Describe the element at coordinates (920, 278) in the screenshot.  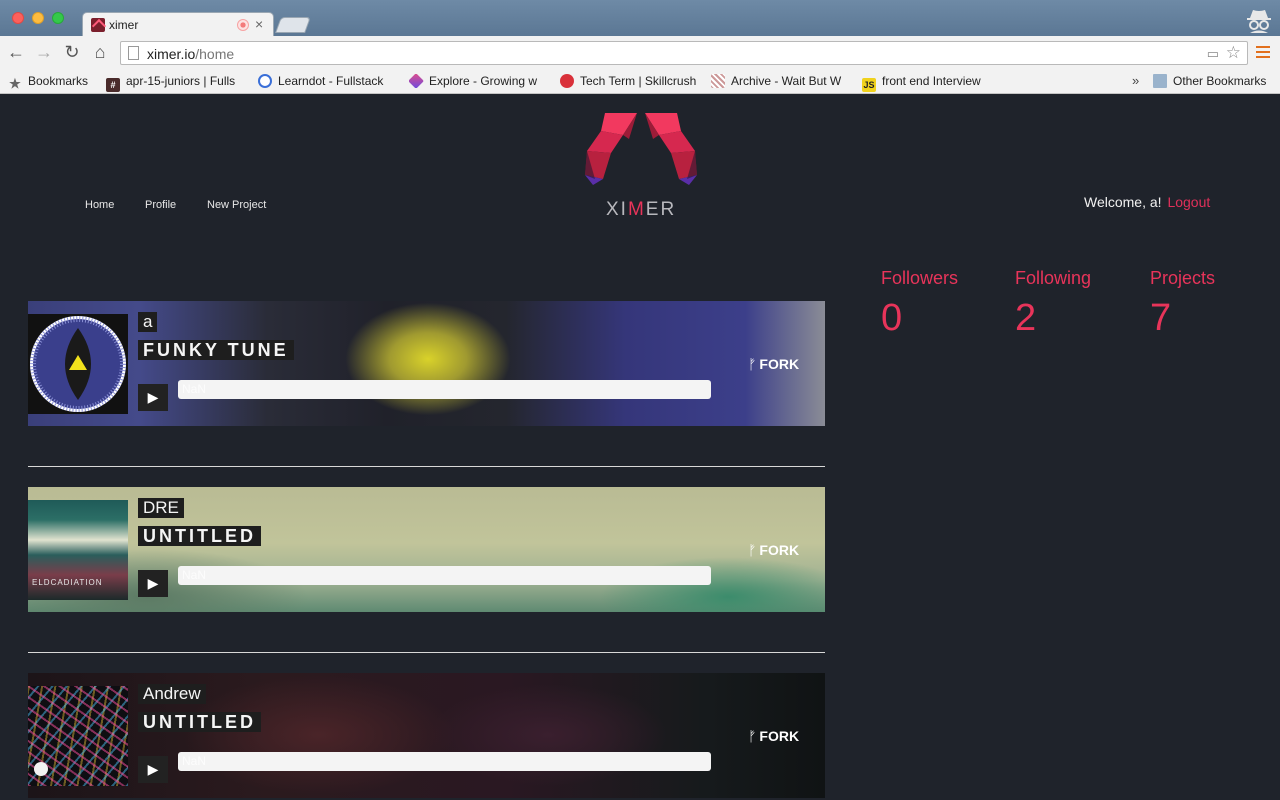
I see `stat-label: Followers` at that location.